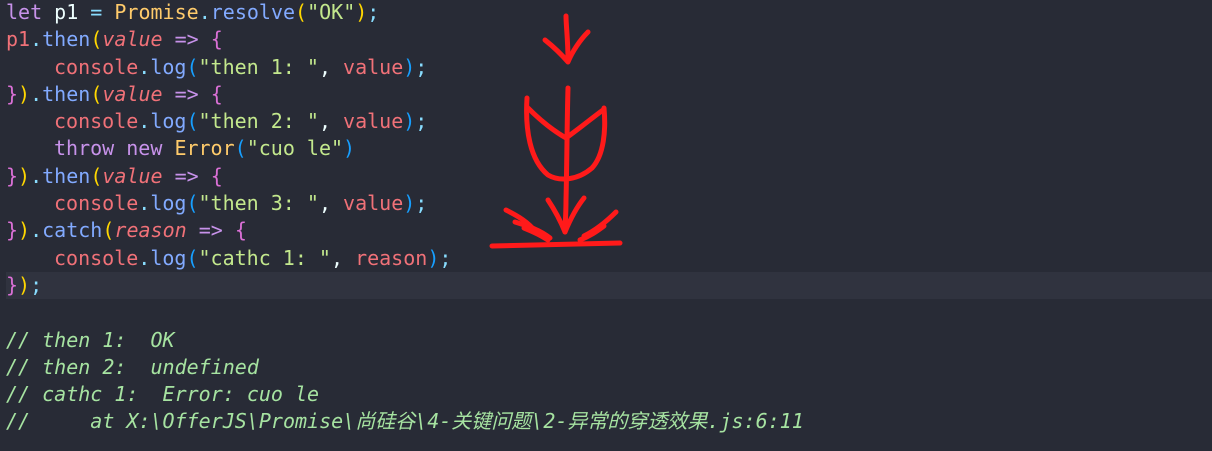 This screenshot has width=1212, height=451. I want to click on code-token: throw, so click(84, 148).